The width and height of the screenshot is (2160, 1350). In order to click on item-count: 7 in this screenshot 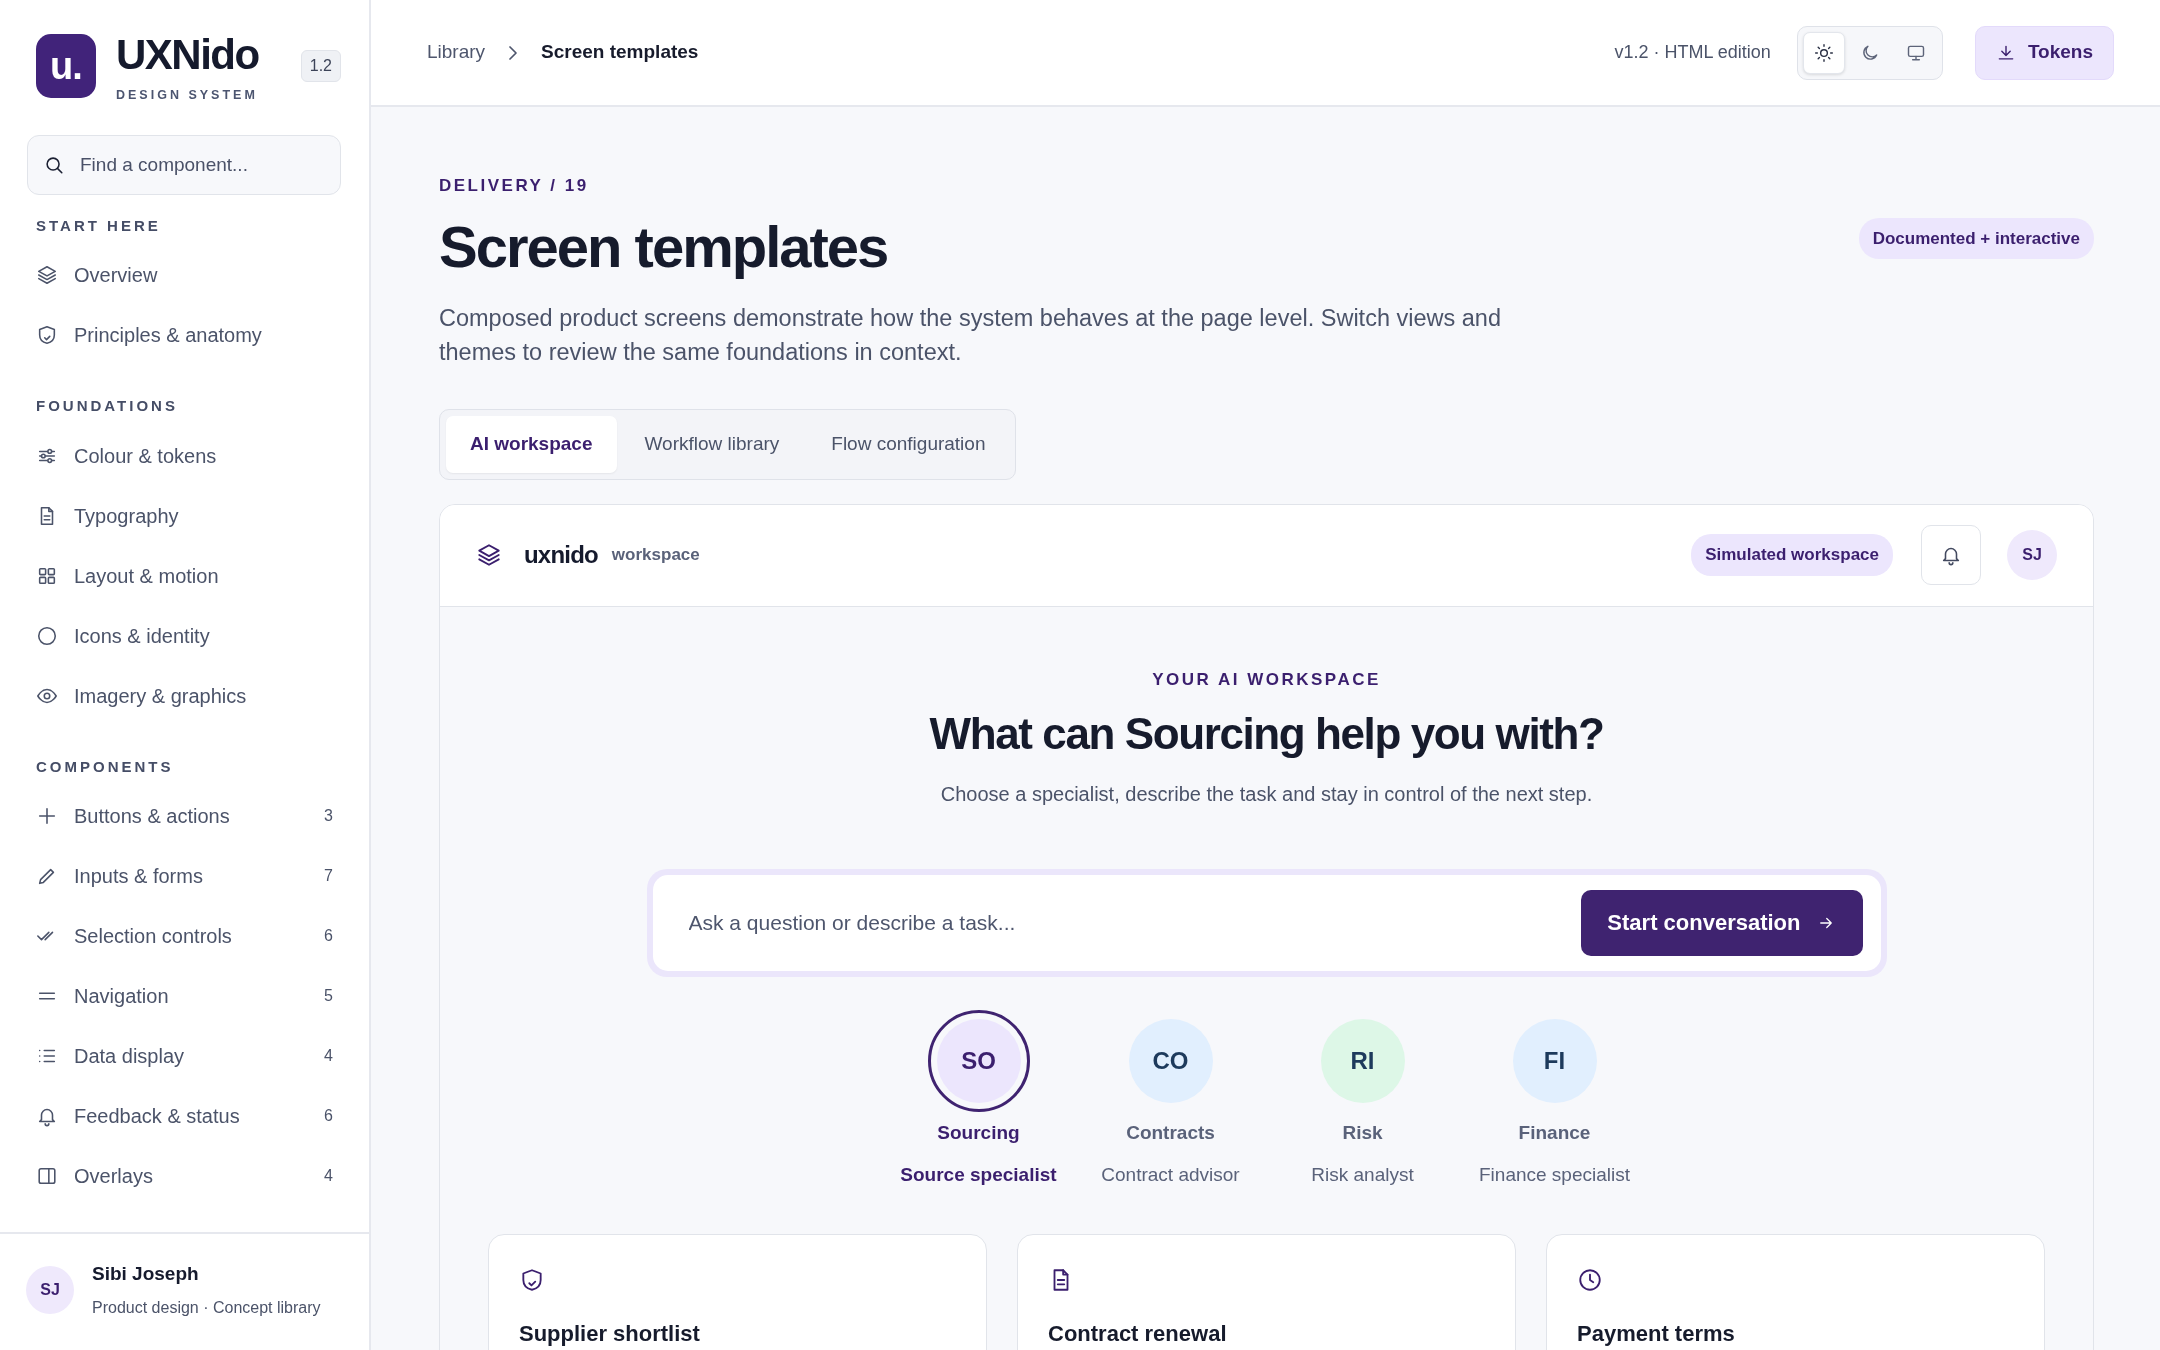, I will do `click(328, 876)`.